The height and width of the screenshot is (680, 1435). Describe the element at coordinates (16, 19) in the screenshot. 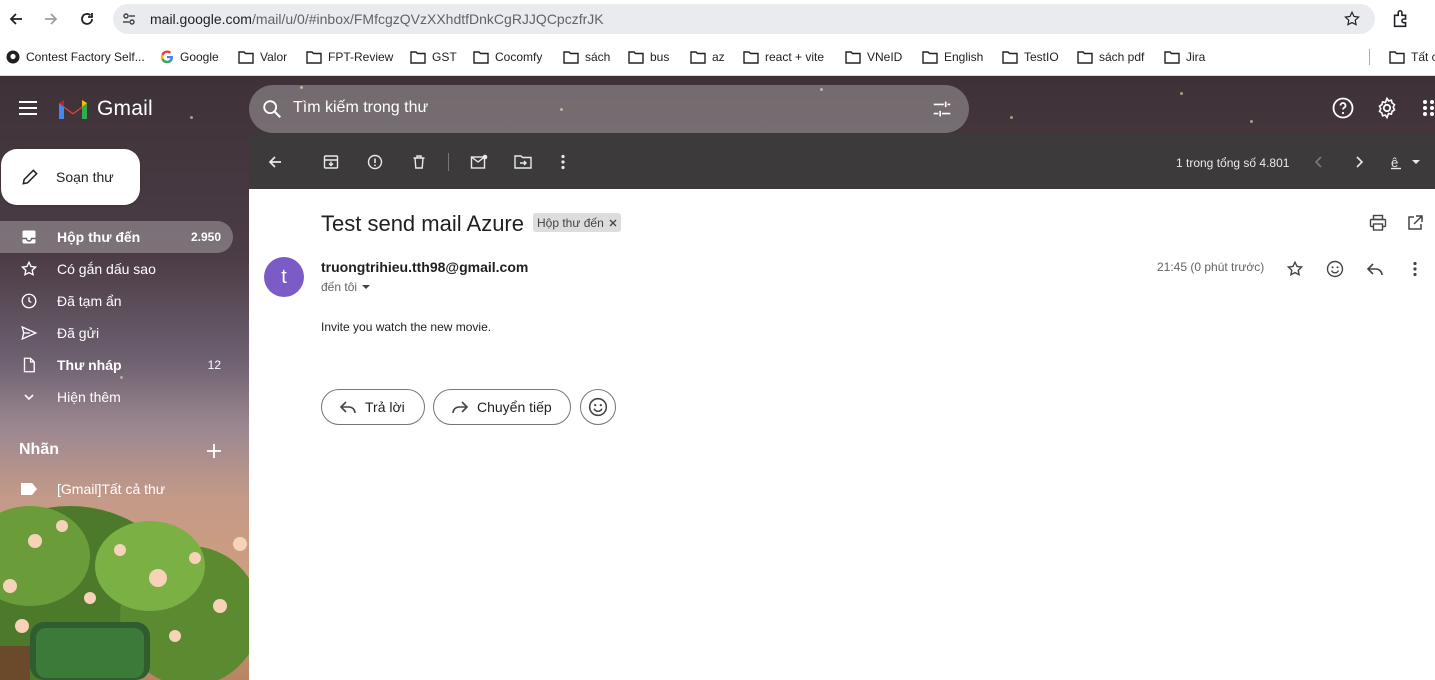

I see `back-icon` at that location.